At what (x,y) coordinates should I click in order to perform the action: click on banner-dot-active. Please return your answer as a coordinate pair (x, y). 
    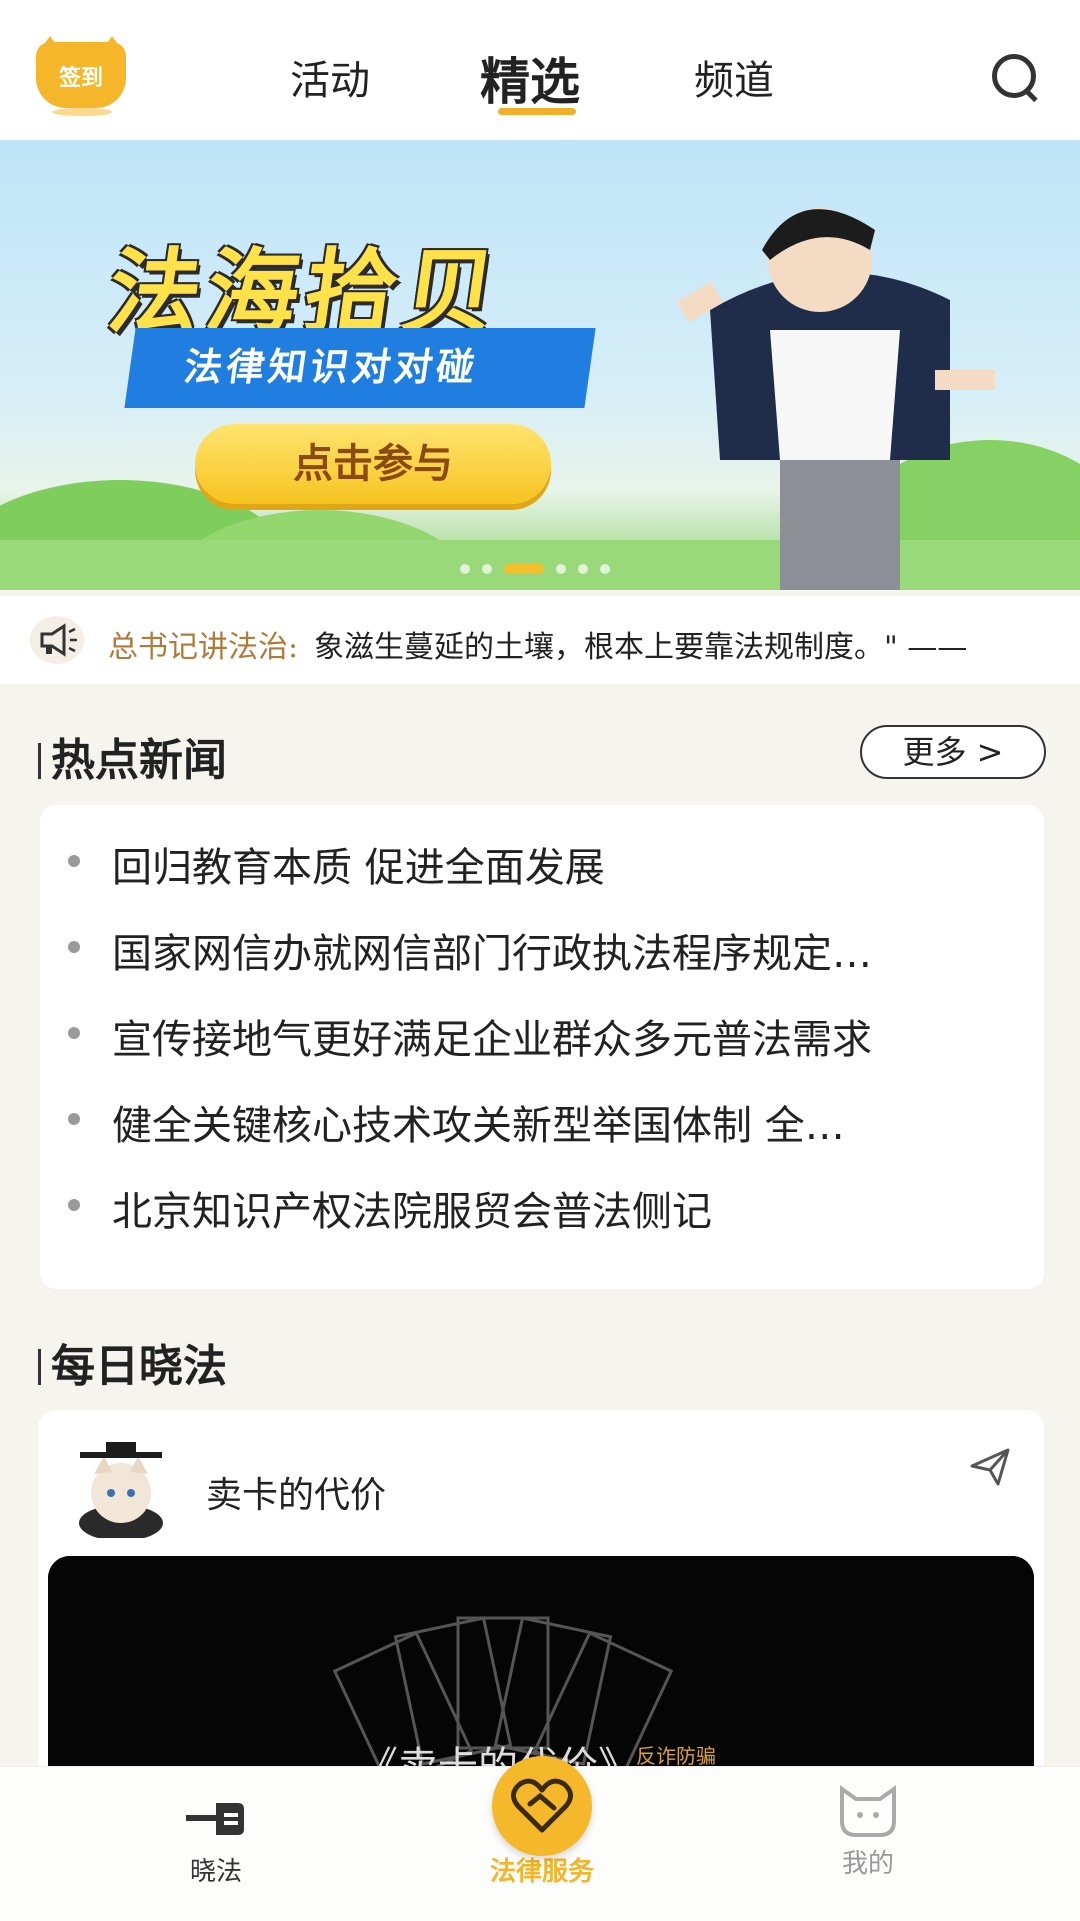
    Looking at the image, I should click on (524, 569).